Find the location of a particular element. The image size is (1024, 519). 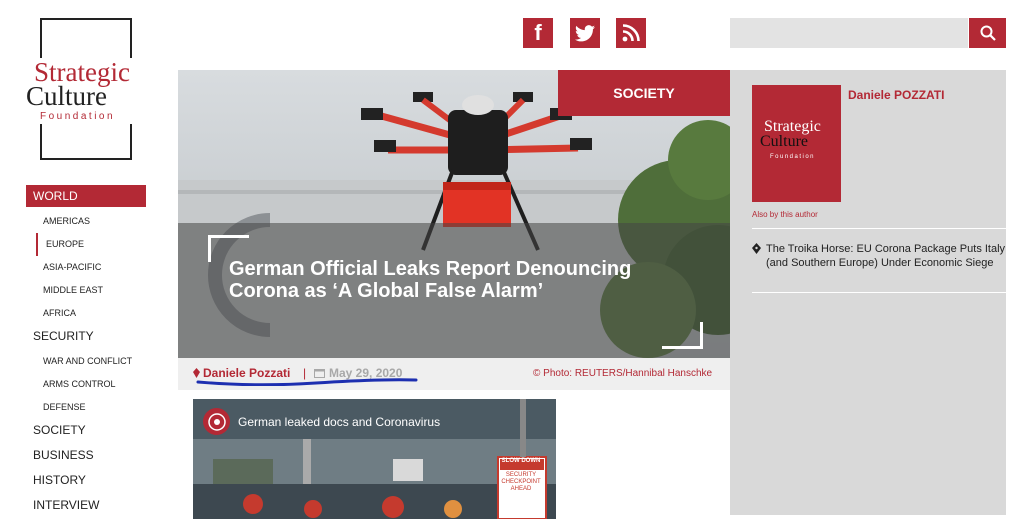

author-photo-logo: Strategic Culture Foundation is located at coordinates (790, 141).